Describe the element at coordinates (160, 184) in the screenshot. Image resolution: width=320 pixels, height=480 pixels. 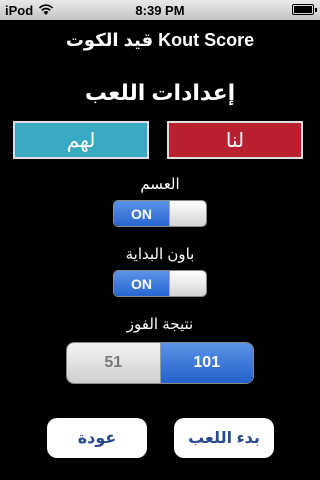
I see `option-label-1: العسم` at that location.